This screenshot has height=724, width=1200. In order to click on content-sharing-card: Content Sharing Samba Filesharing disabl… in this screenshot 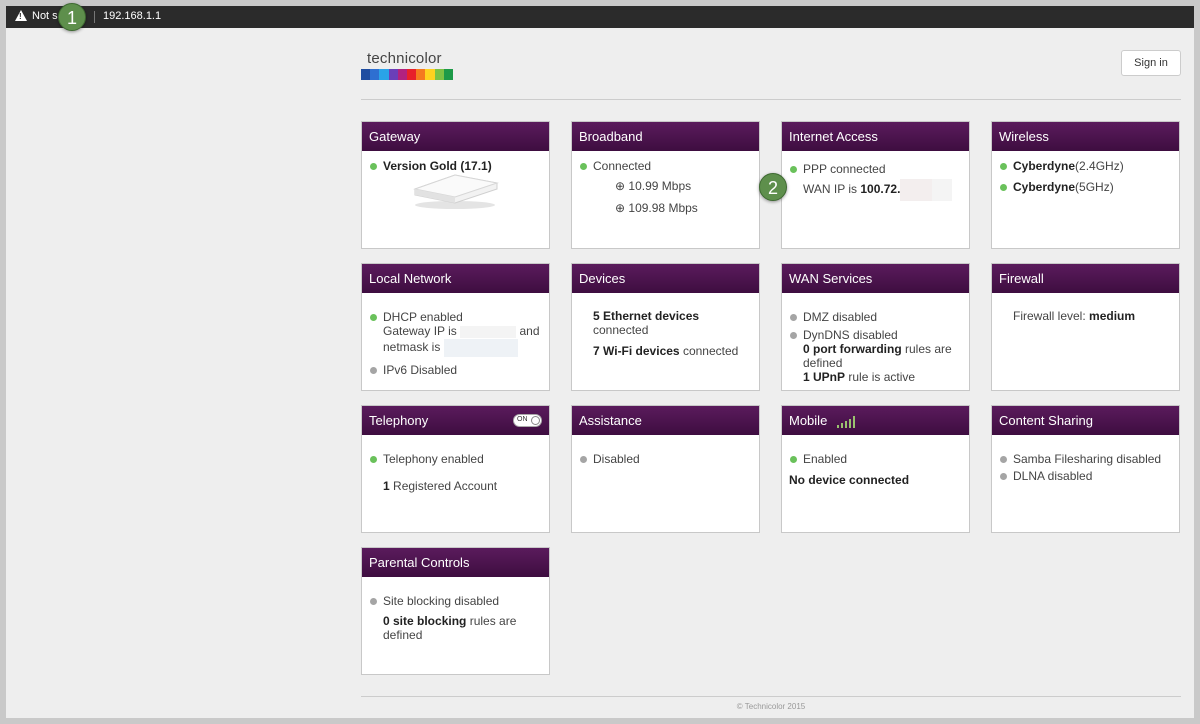, I will do `click(1085, 469)`.